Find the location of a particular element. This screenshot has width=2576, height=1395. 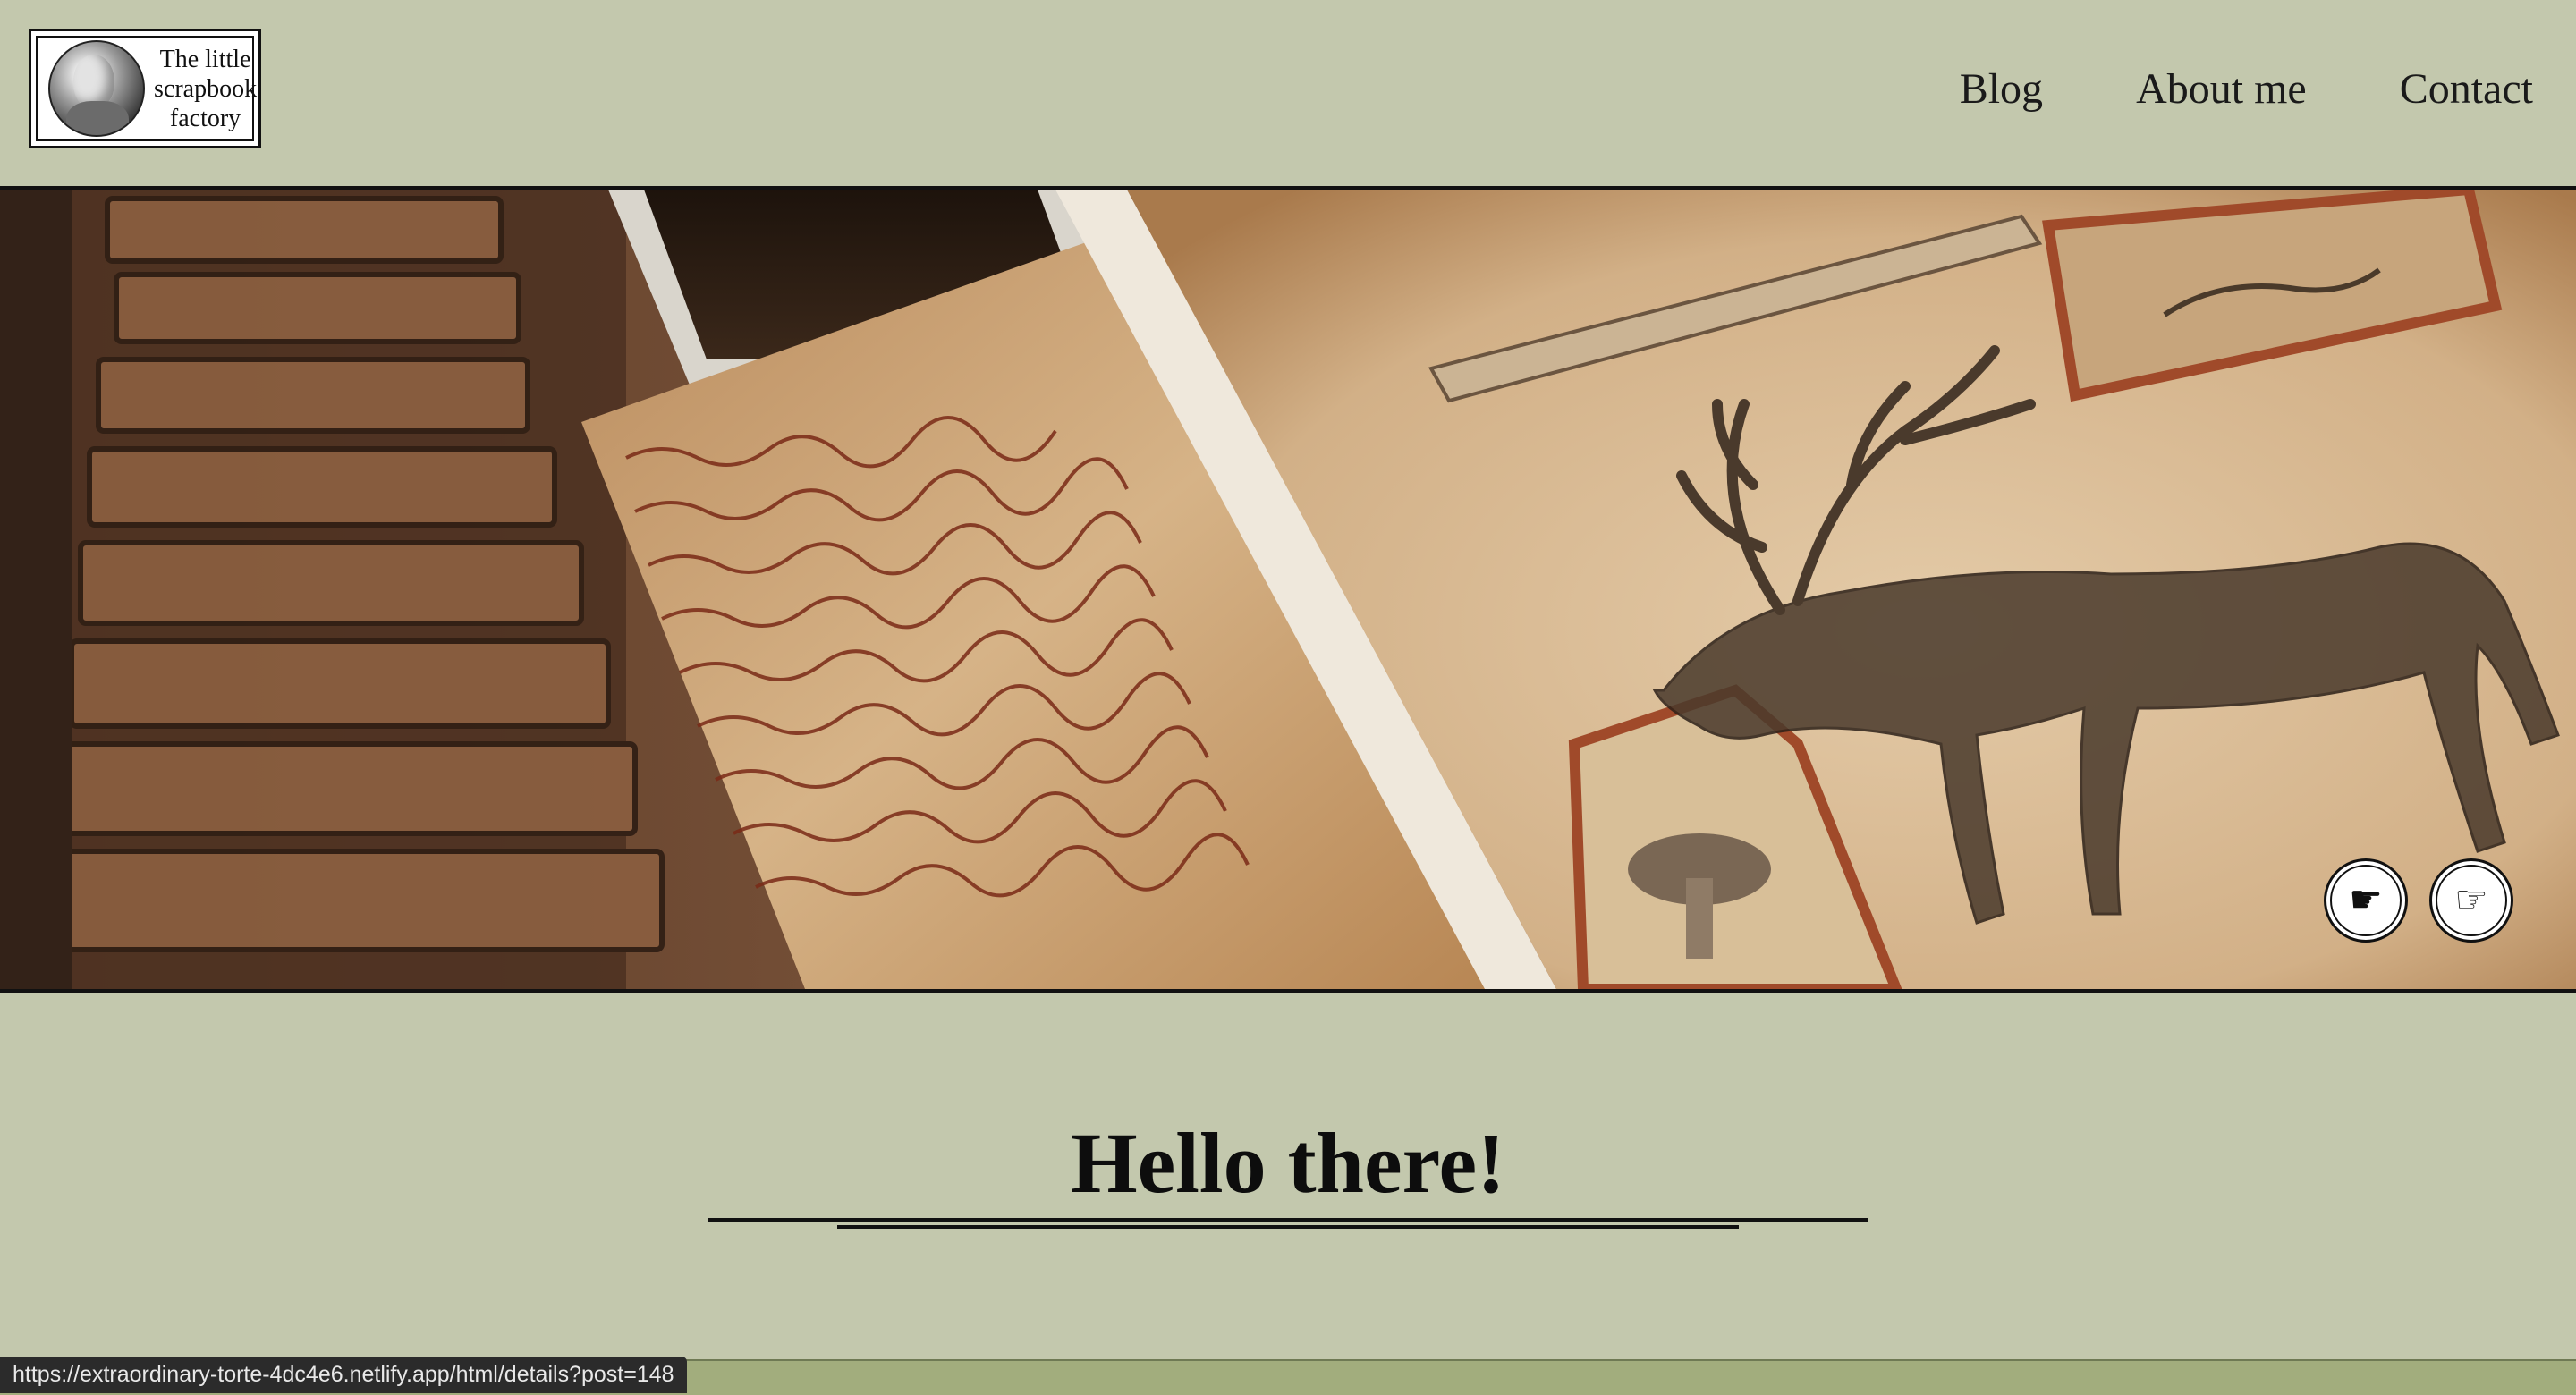

heading-underline-bottom is located at coordinates (1288, 1227).